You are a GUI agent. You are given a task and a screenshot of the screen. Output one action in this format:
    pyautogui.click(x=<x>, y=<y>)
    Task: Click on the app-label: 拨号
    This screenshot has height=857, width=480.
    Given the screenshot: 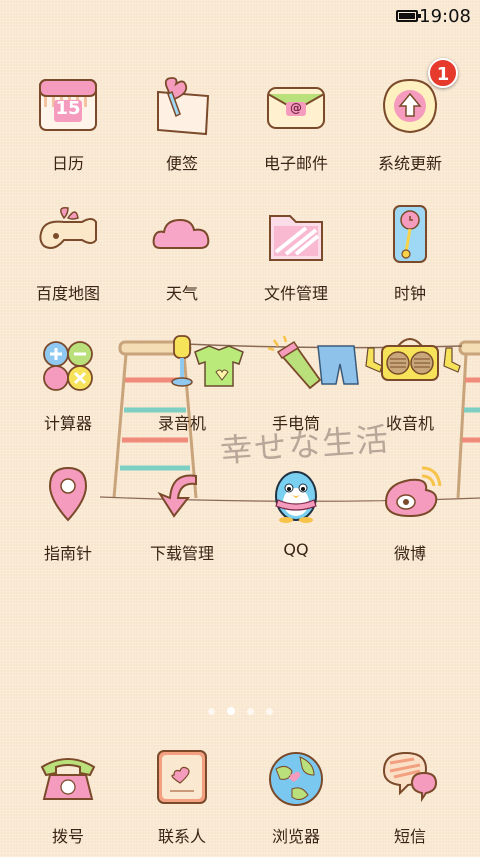 What is the action you would take?
    pyautogui.click(x=67, y=836)
    